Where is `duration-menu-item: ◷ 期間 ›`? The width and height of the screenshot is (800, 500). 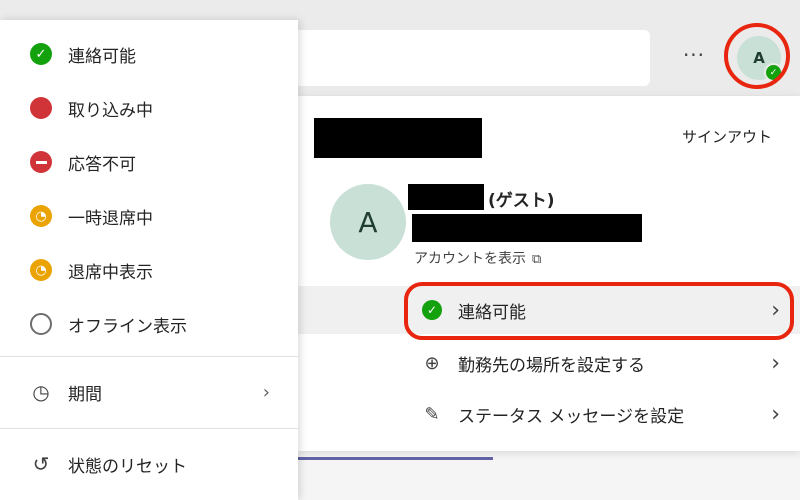
duration-menu-item: ◷ 期間 › is located at coordinates (149, 392).